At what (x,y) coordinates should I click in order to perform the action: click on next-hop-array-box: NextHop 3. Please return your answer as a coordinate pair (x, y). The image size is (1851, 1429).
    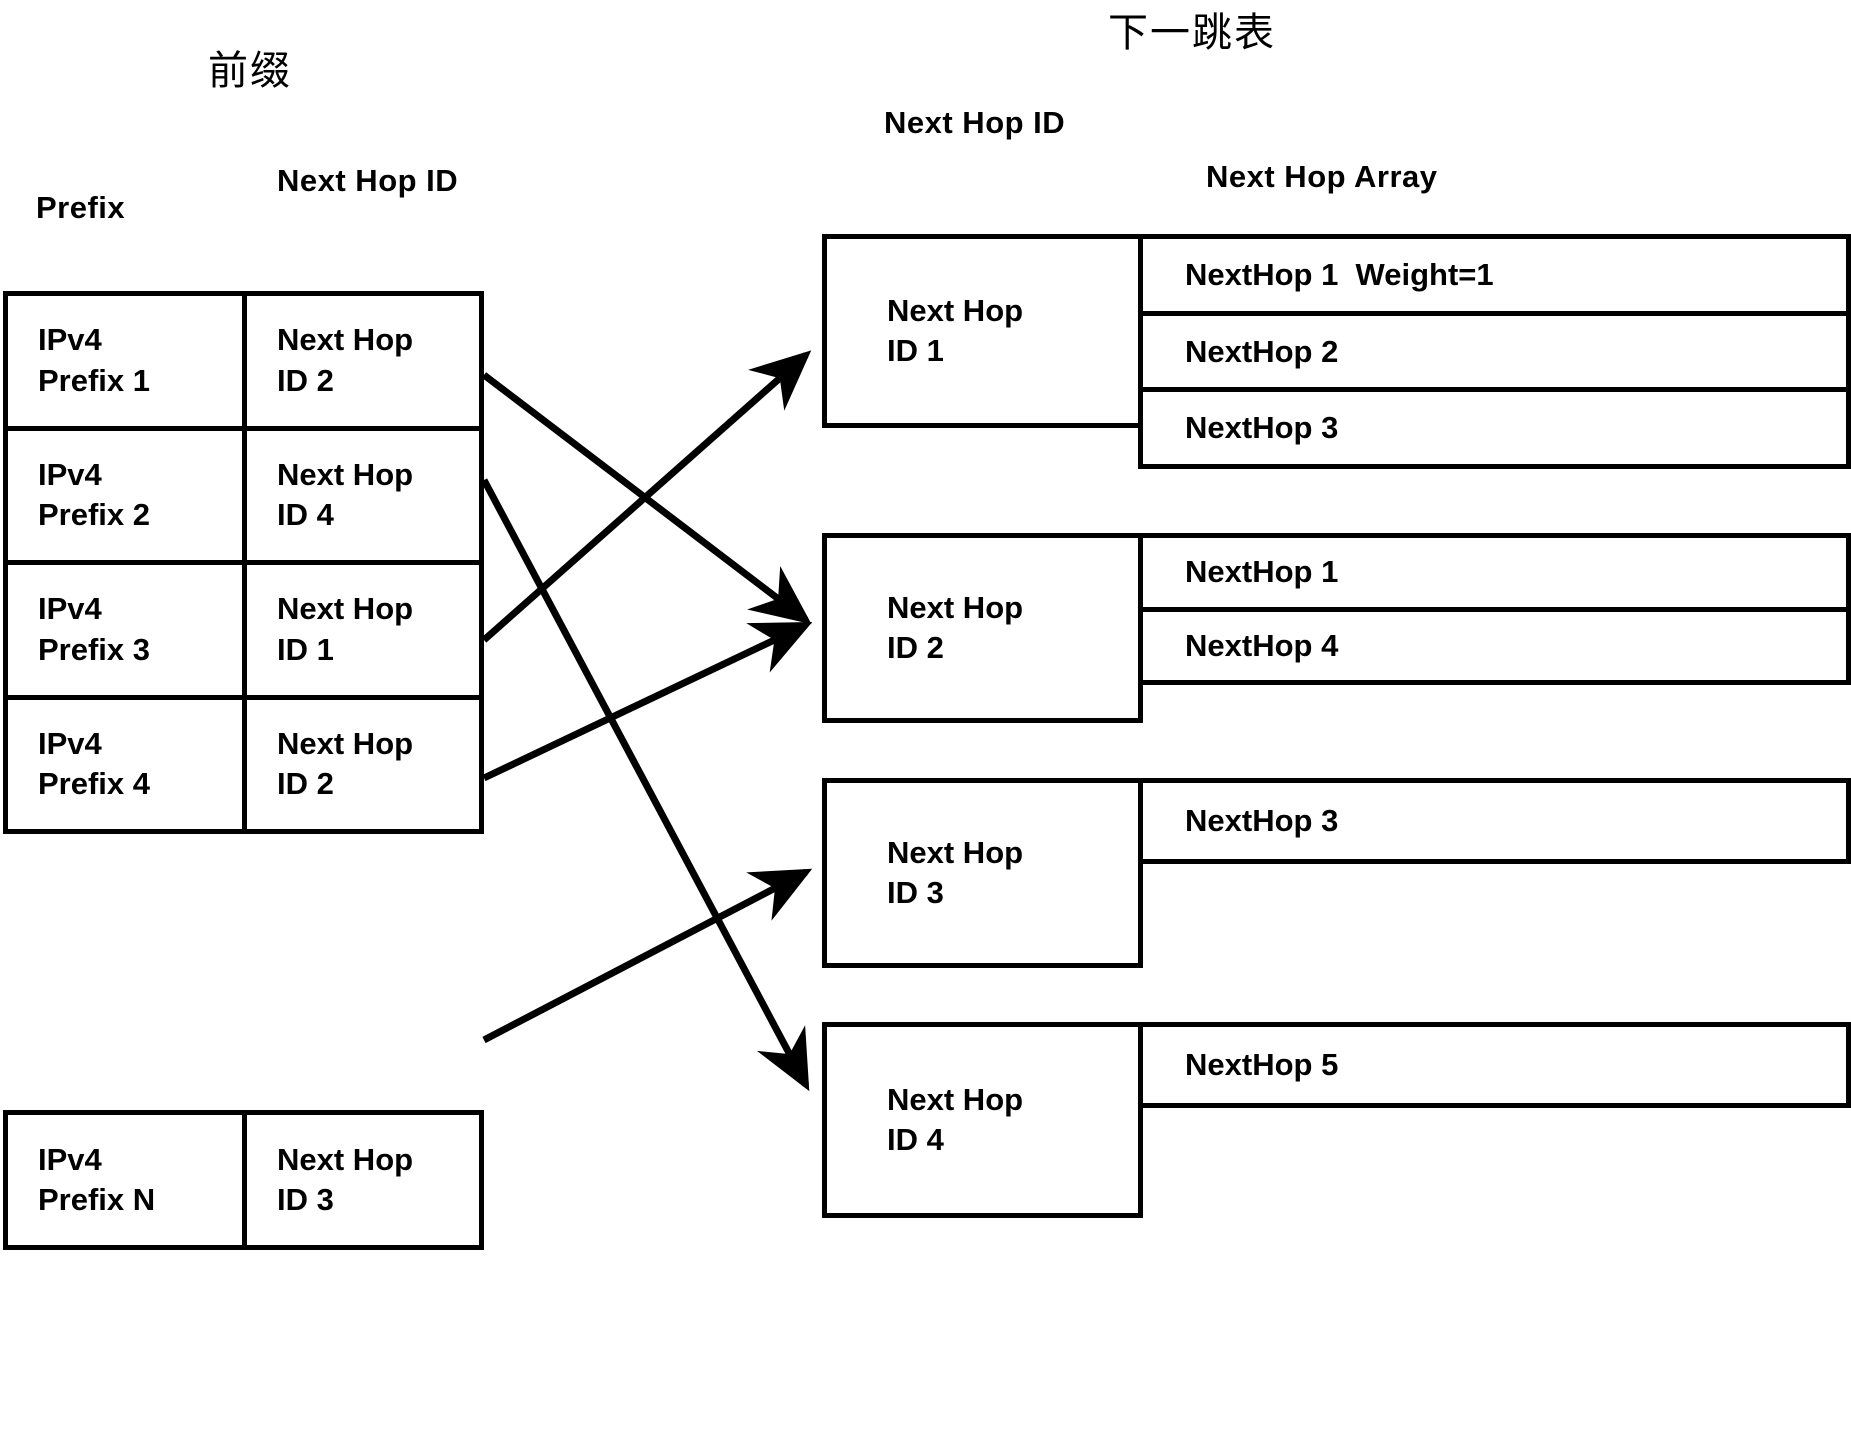
    Looking at the image, I should click on (1494, 821).